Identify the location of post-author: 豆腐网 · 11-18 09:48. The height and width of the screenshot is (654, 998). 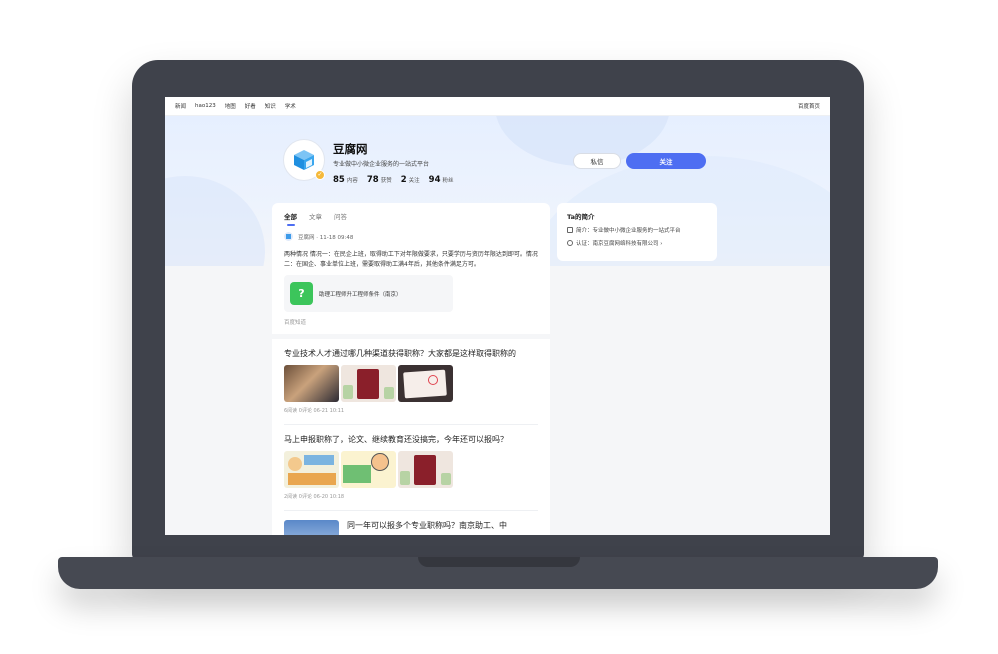
(411, 233).